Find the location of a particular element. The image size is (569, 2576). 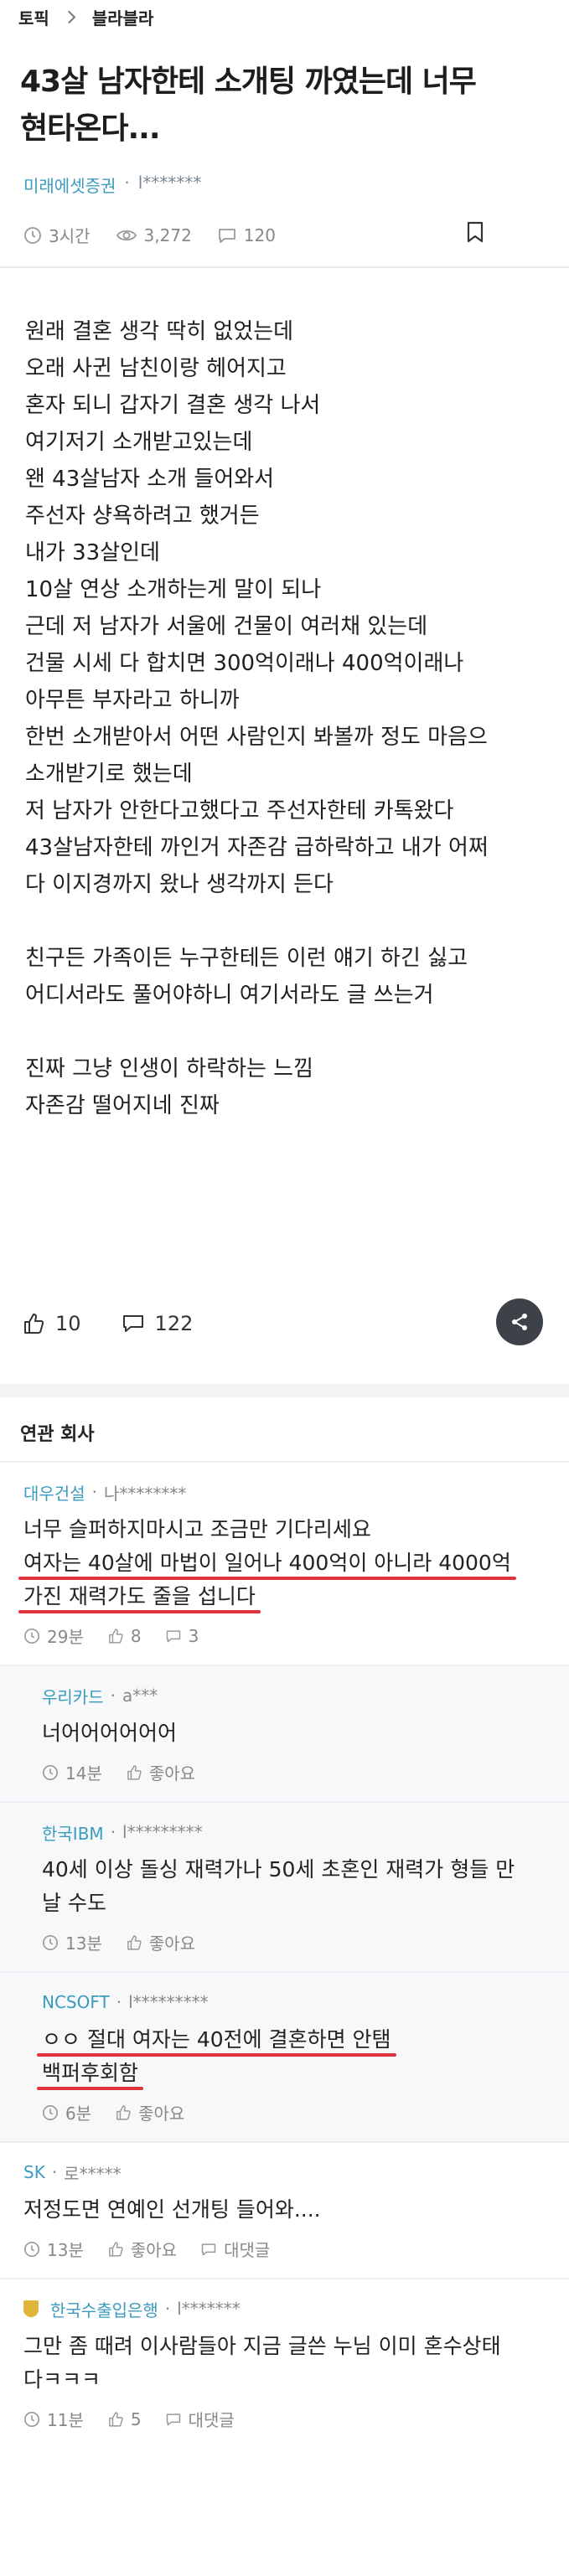

comment-line: 날 수도 is located at coordinates (74, 1903).